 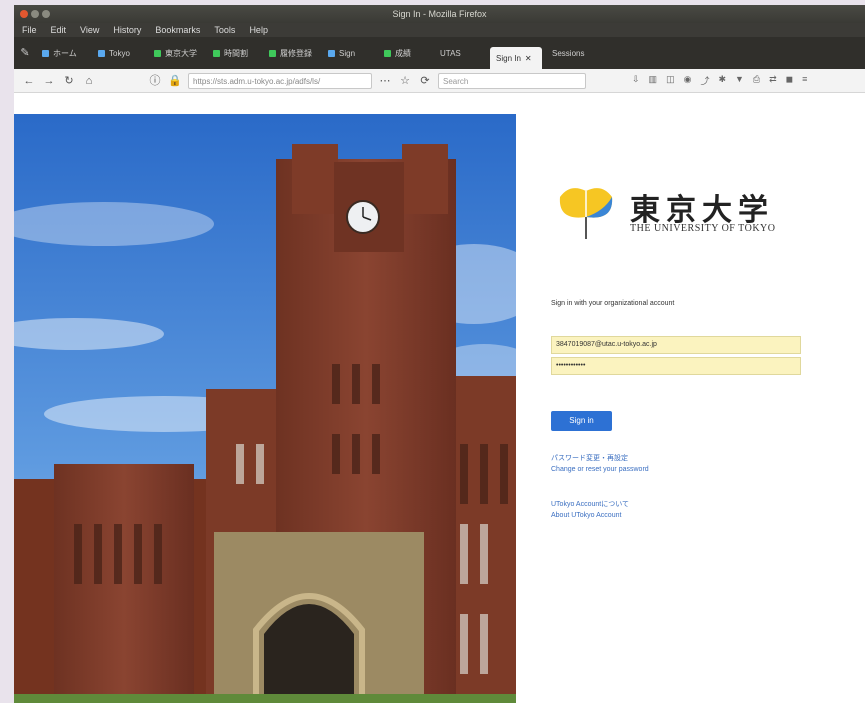 What do you see at coordinates (29, 81) in the screenshot?
I see `back-arrow-icon: ←` at bounding box center [29, 81].